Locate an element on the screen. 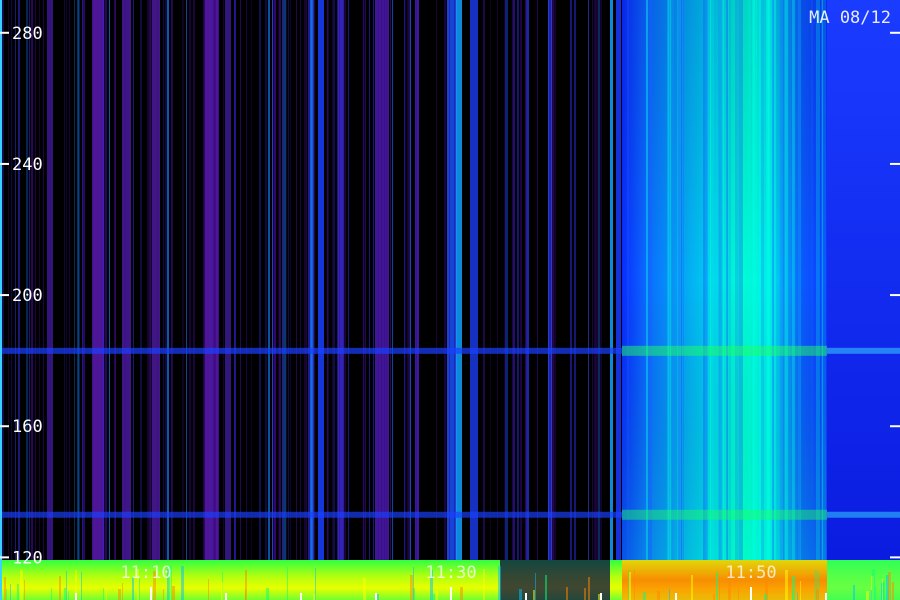 The height and width of the screenshot is (600, 900). constant-line-burst is located at coordinates (724, 514).